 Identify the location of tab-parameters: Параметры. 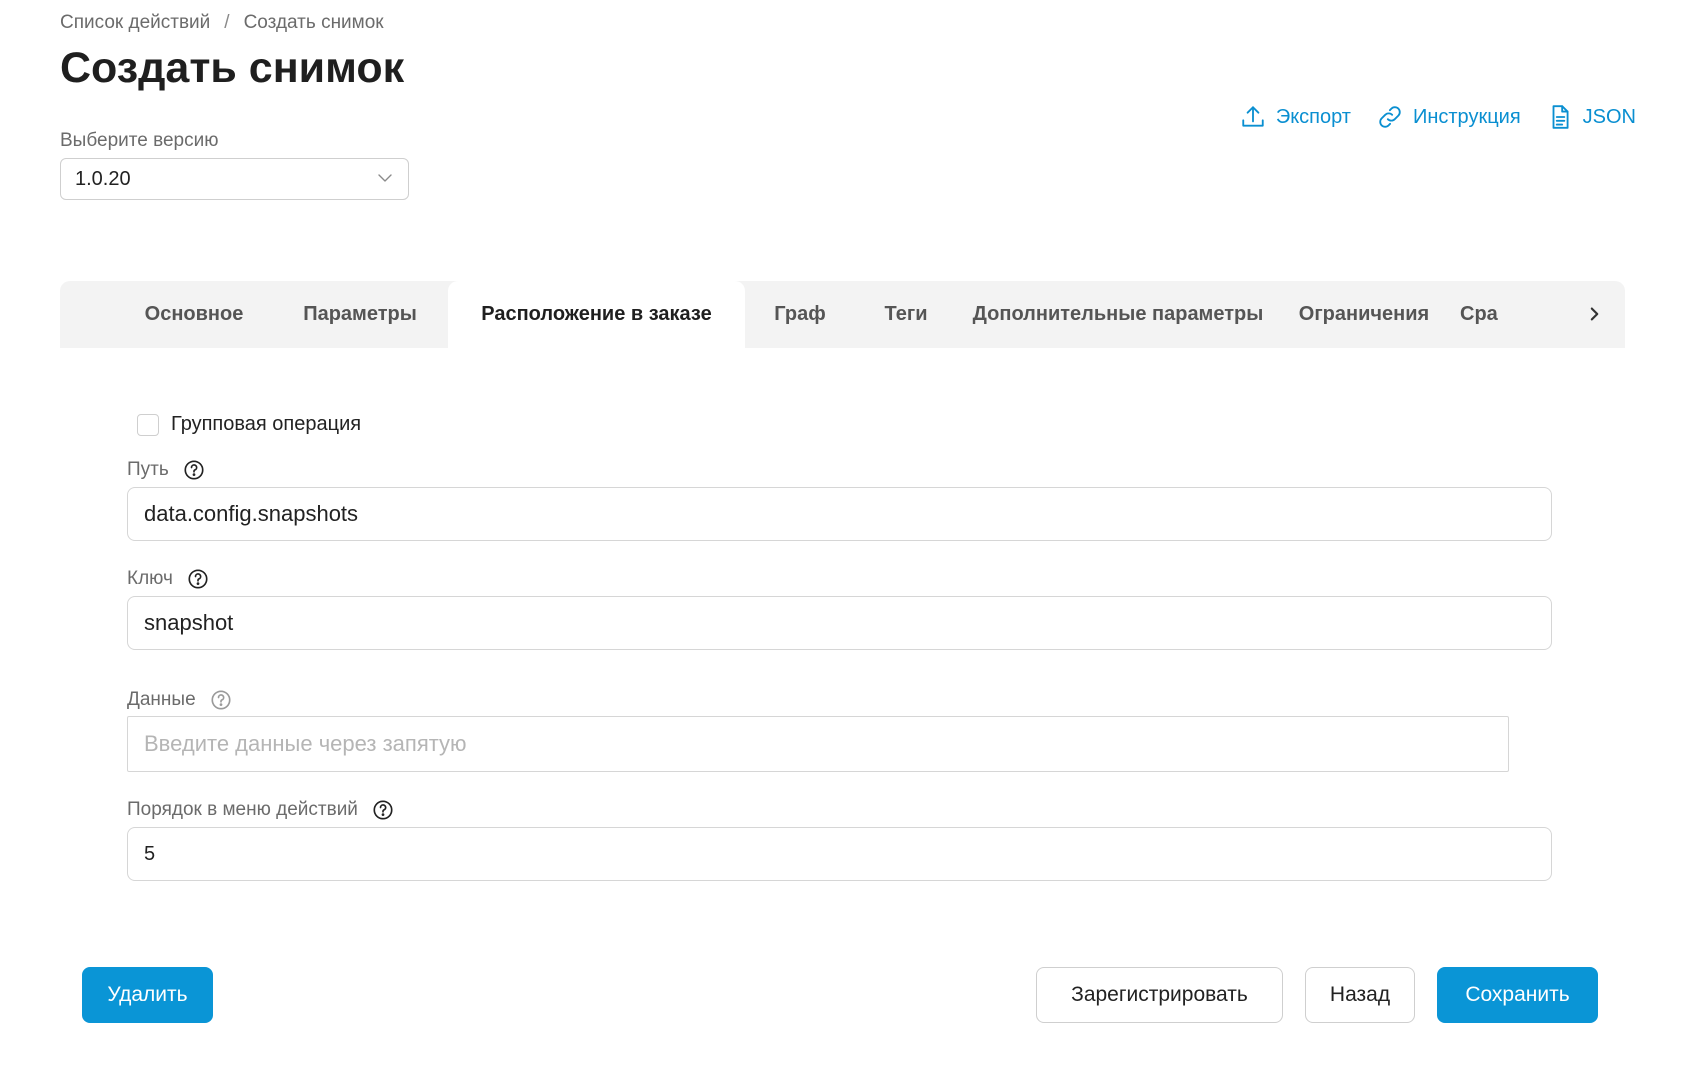
(360, 314).